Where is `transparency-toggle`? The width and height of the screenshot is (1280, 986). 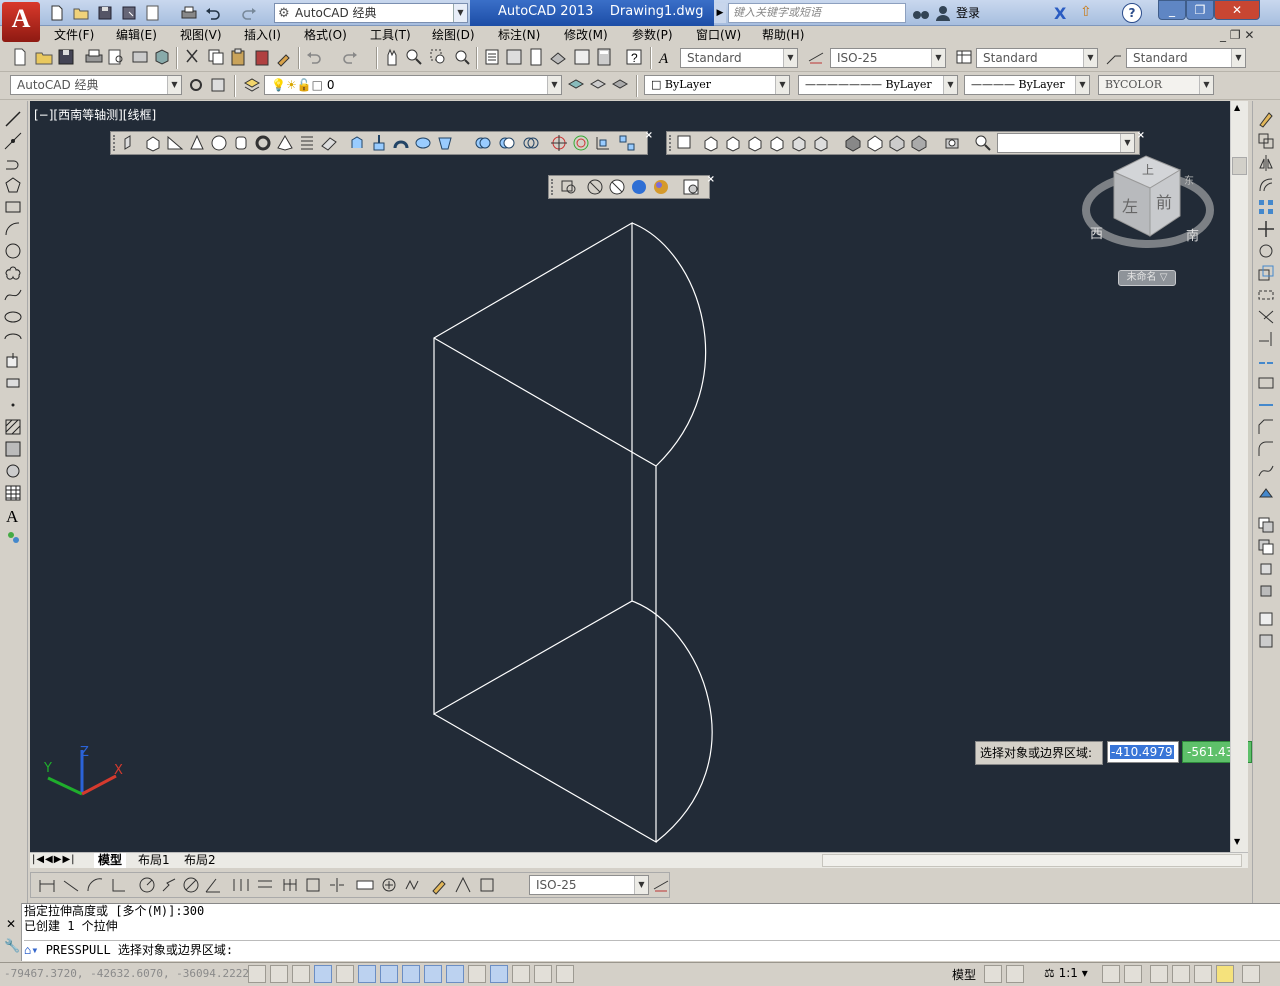
transparency-toggle is located at coordinates (499, 974).